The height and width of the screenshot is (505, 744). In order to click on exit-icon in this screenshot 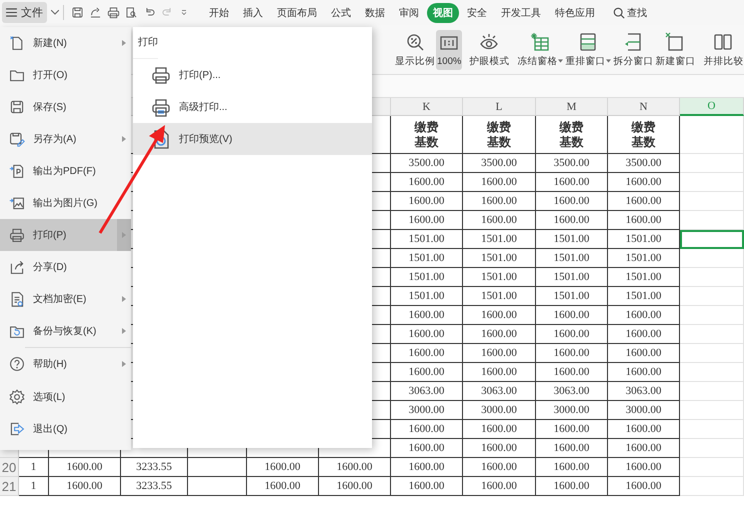, I will do `click(17, 429)`.